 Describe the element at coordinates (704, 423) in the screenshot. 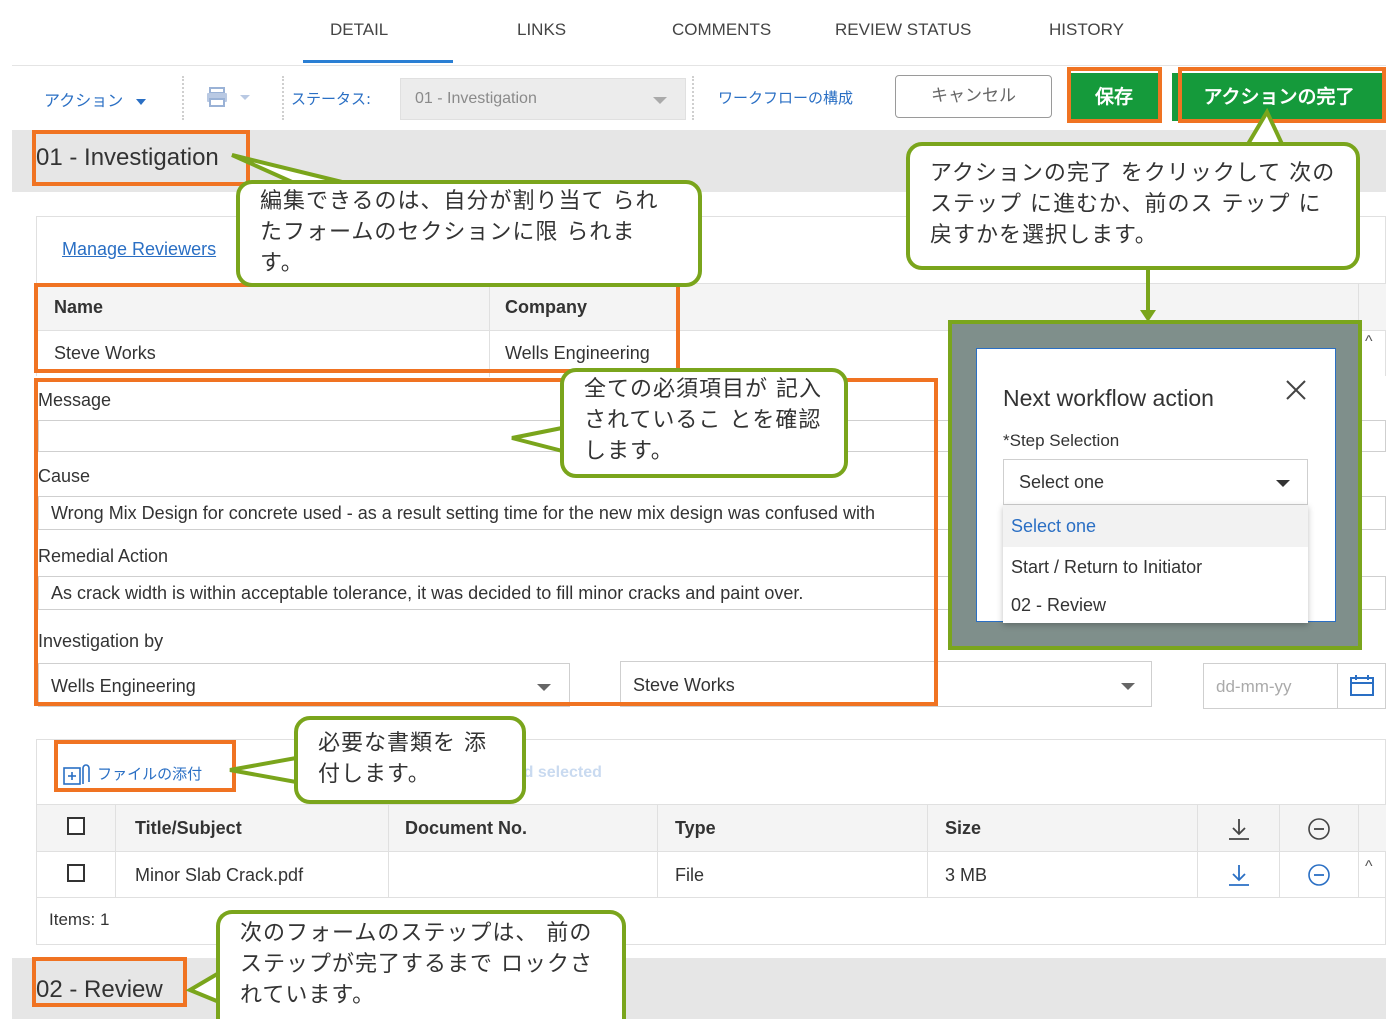

I see `callout-required-fields: 全ての必須項目が 記入されているこ とを確認します。` at that location.